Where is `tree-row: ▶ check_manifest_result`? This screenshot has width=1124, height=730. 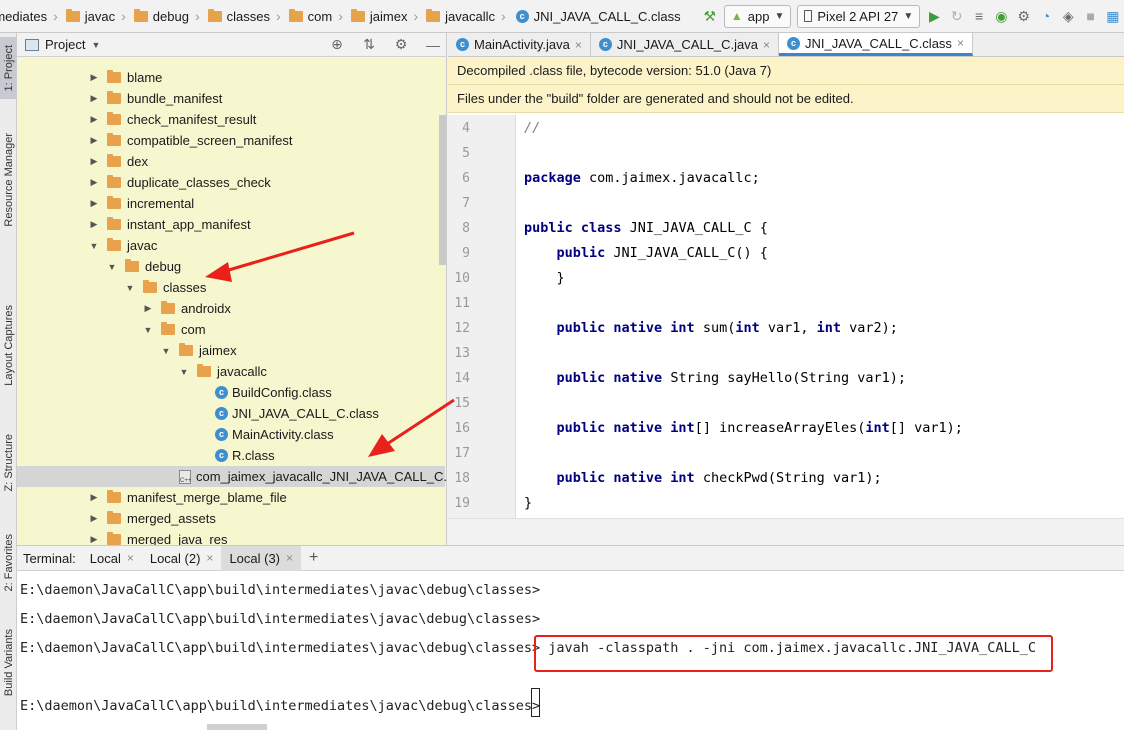
tree-row: ▶ check_manifest_result is located at coordinates (231, 119).